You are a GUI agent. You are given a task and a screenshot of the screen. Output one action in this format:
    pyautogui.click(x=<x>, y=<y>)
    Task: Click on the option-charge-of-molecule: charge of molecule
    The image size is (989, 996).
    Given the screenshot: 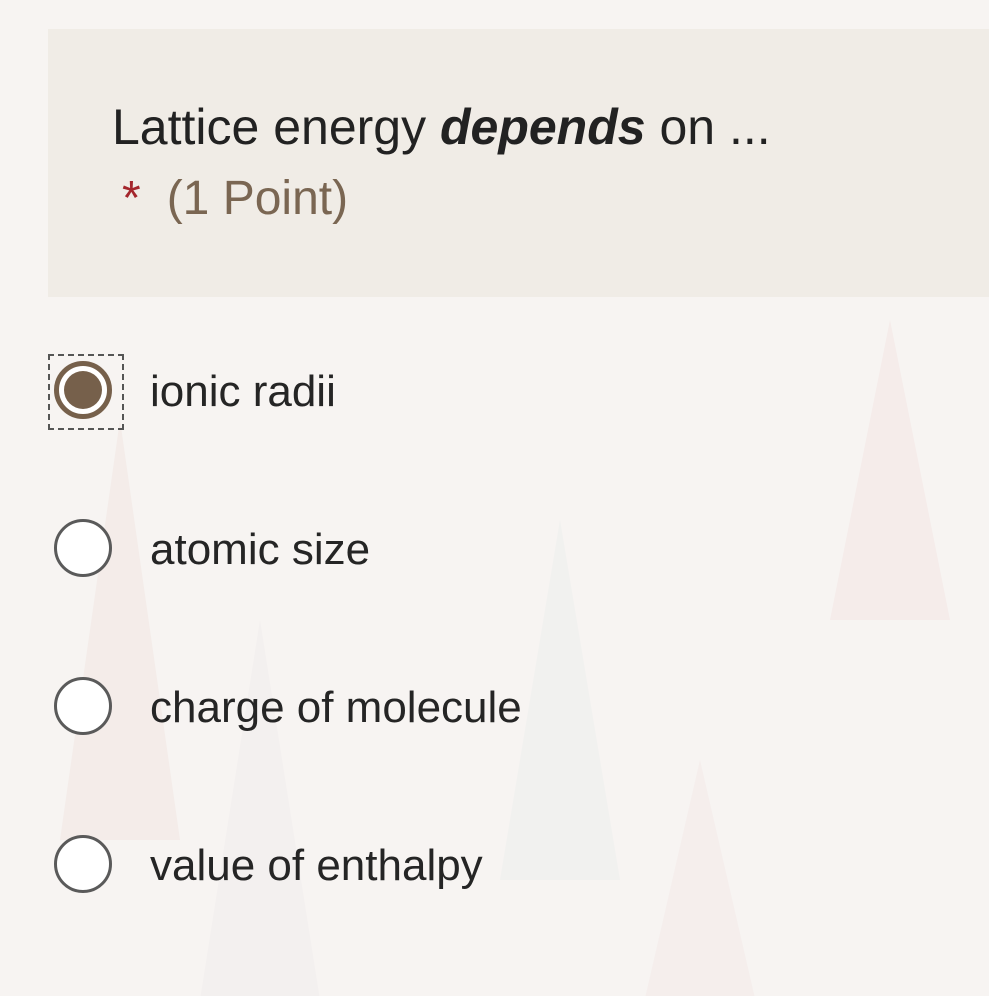 What is the action you would take?
    pyautogui.click(x=398, y=708)
    